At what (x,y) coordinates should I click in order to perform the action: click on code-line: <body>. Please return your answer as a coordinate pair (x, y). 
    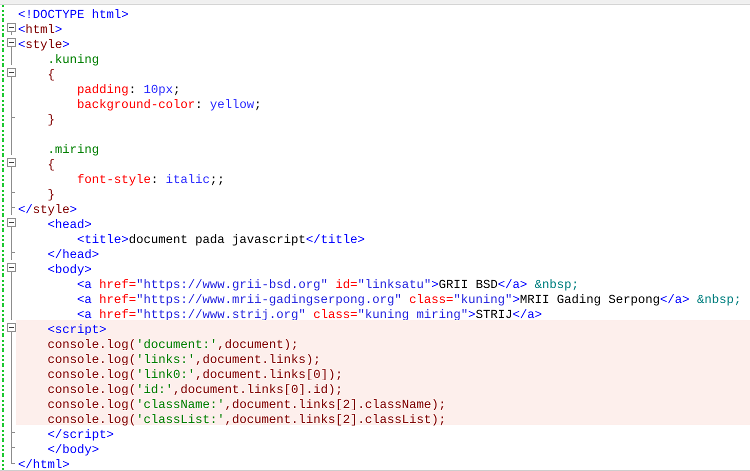
    Looking at the image, I should click on (69, 270).